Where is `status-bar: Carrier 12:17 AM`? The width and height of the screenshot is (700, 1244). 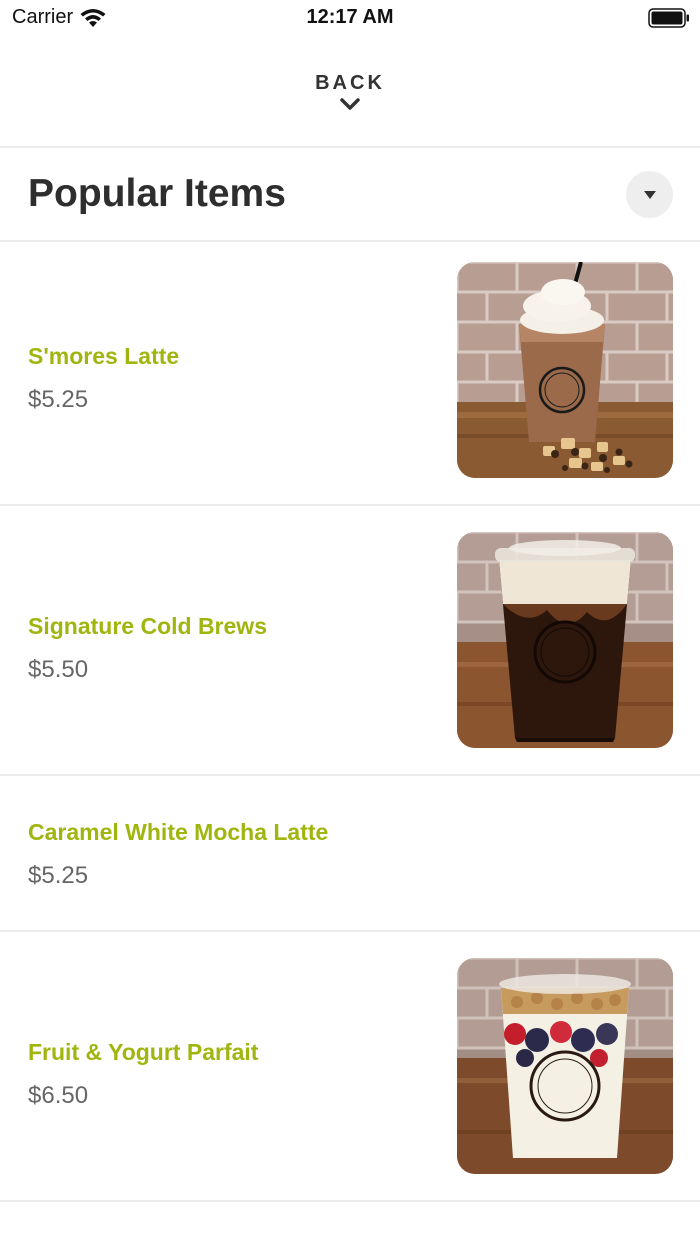
status-bar: Carrier 12:17 AM is located at coordinates (350, 18).